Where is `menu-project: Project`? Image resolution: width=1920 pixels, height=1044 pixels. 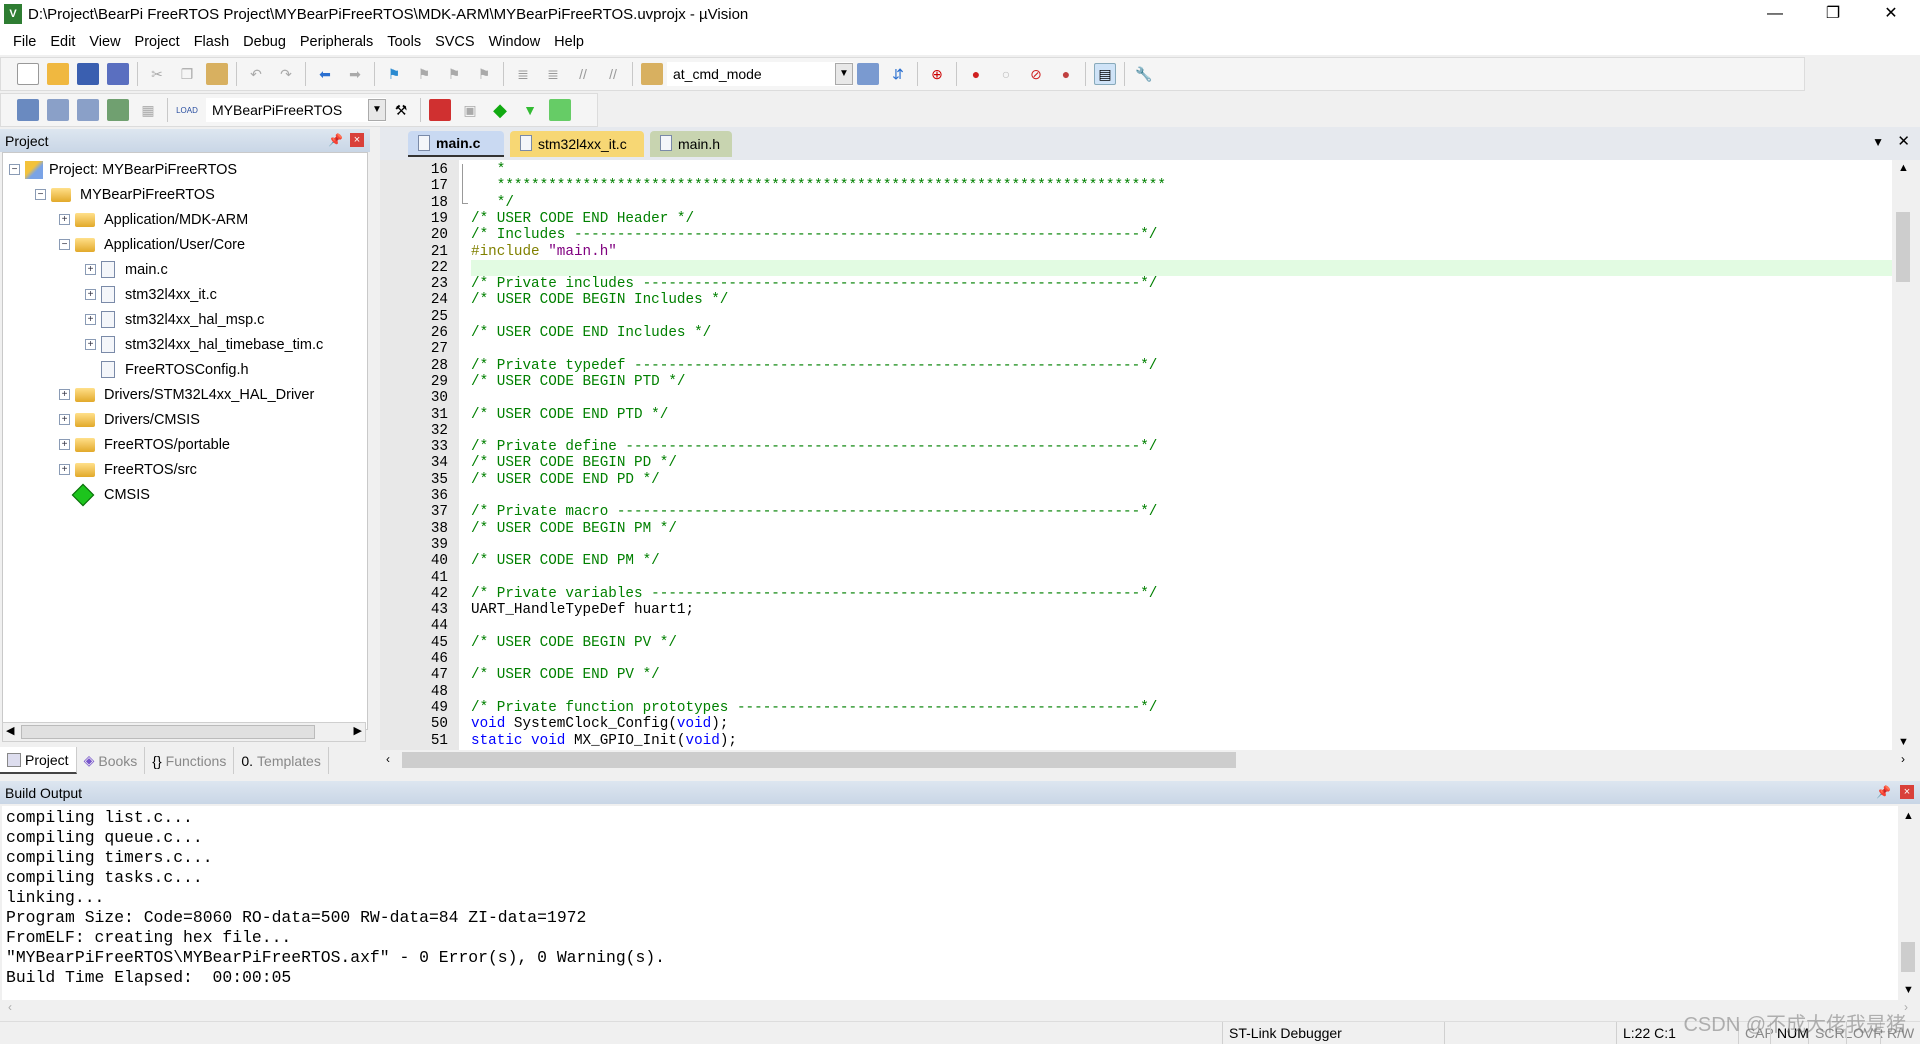
menu-project: Project is located at coordinates (157, 42).